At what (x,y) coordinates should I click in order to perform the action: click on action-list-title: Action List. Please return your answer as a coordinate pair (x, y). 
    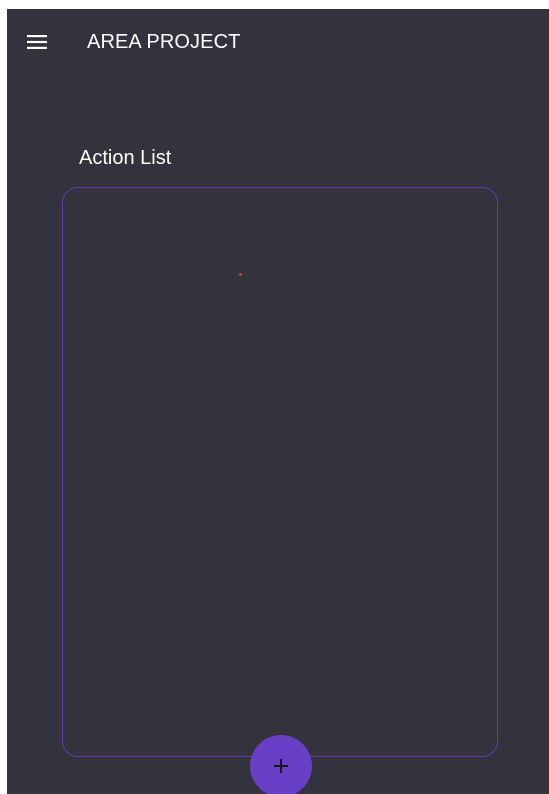
    Looking at the image, I should click on (125, 158).